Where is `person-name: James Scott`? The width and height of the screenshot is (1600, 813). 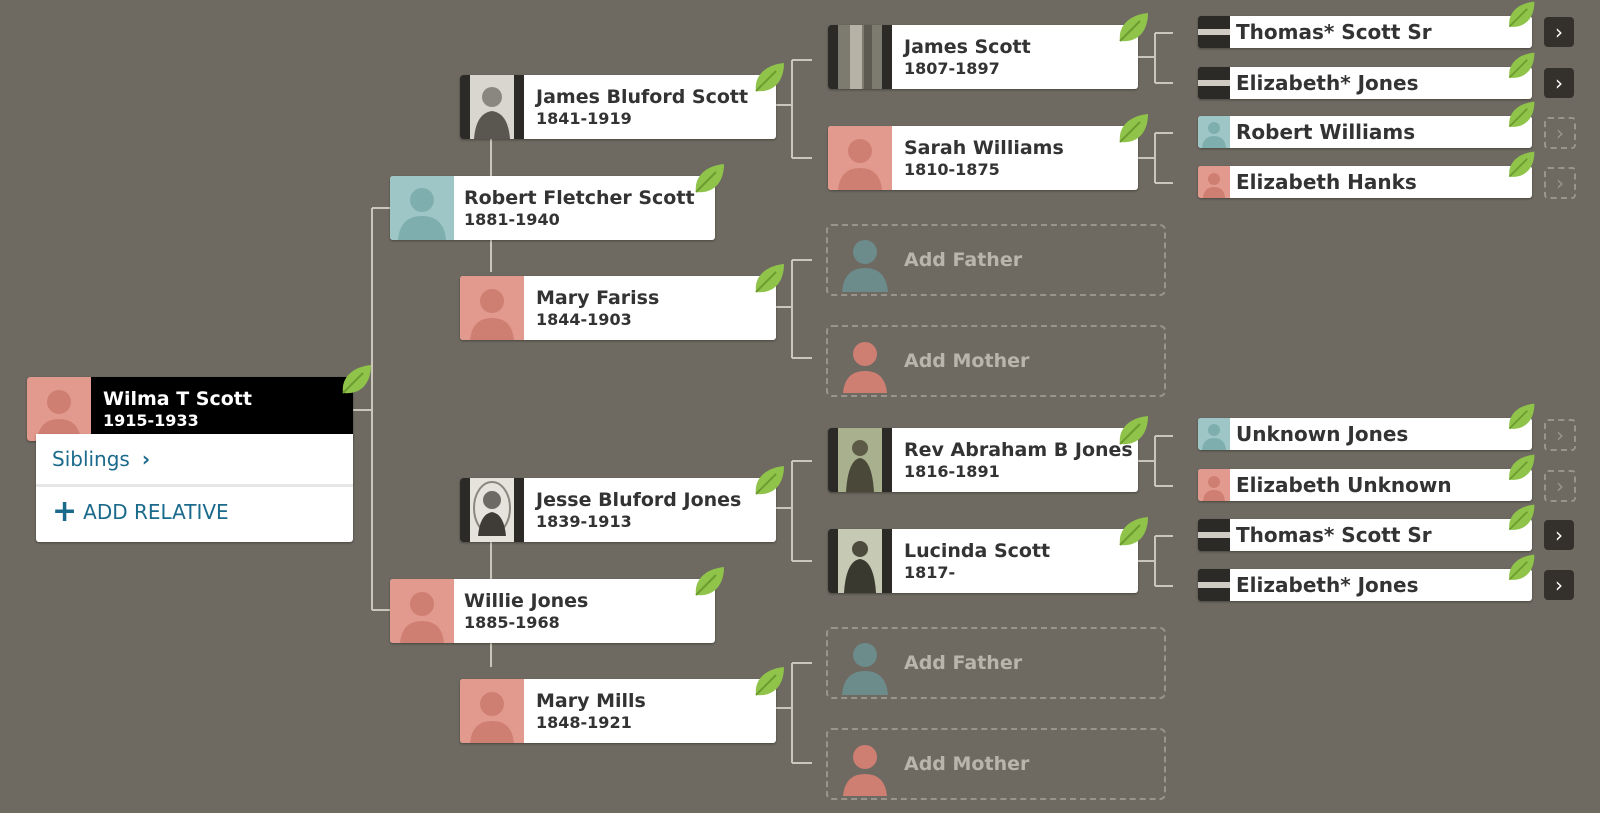
person-name: James Scott is located at coordinates (967, 47).